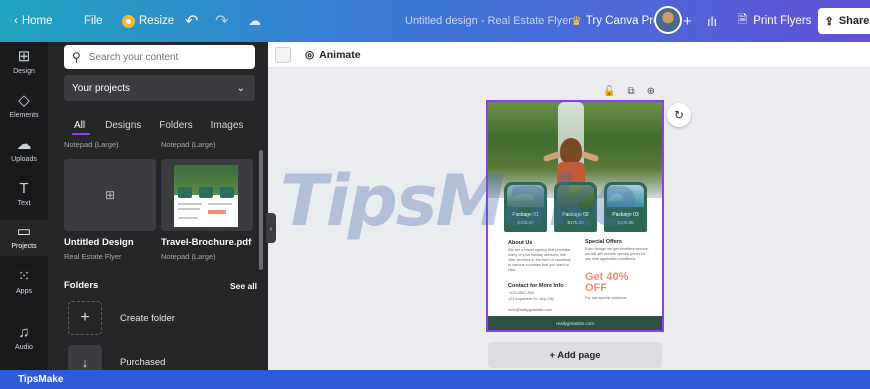  I want to click on search-icon: ⚲, so click(76, 57).